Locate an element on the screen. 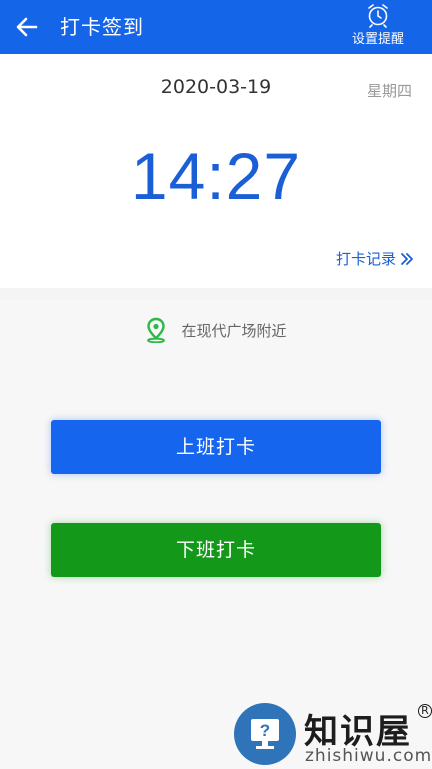 The width and height of the screenshot is (432, 769). registered-mark: R is located at coordinates (425, 711).